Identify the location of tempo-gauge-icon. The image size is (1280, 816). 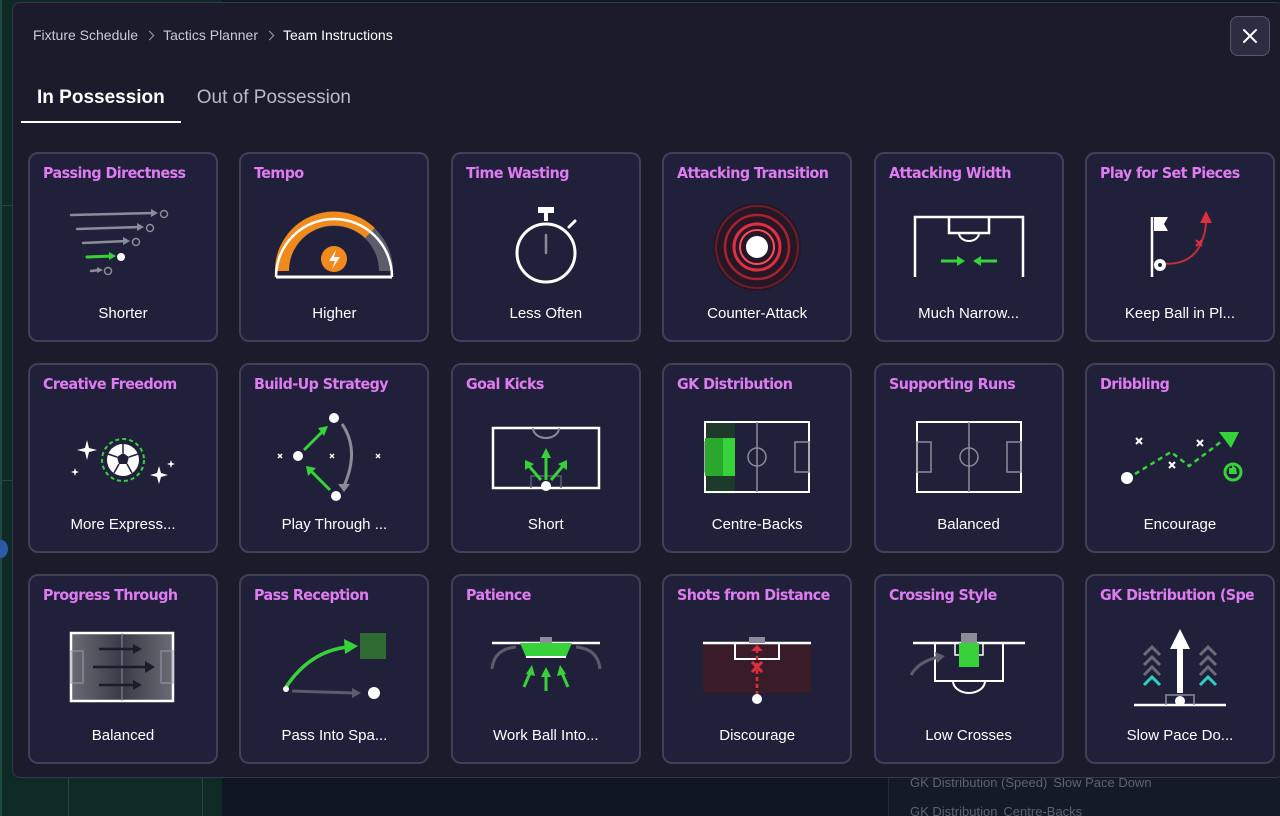
(334, 245).